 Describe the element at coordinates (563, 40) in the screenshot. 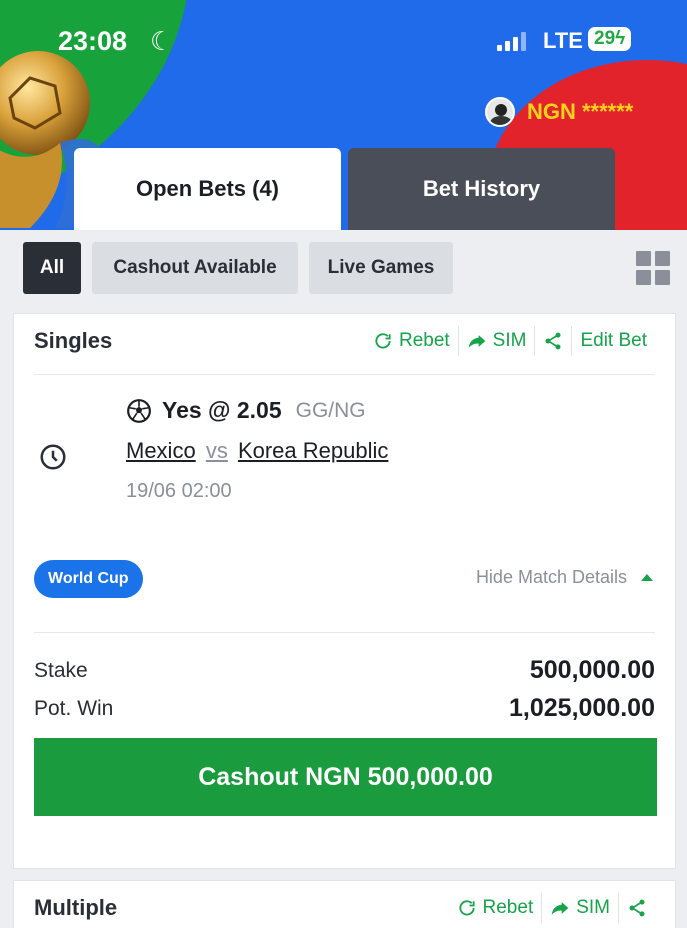

I see `network-label: LTE` at that location.